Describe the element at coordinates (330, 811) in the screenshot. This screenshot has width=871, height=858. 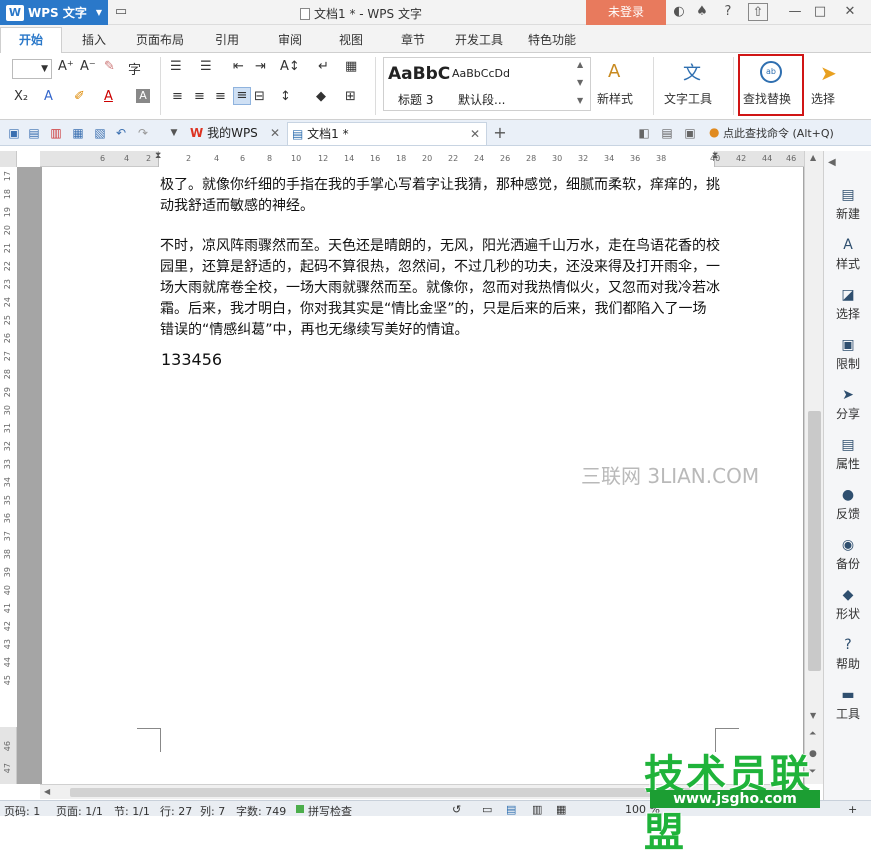
I see `status-spell-check: 拼写检查` at that location.